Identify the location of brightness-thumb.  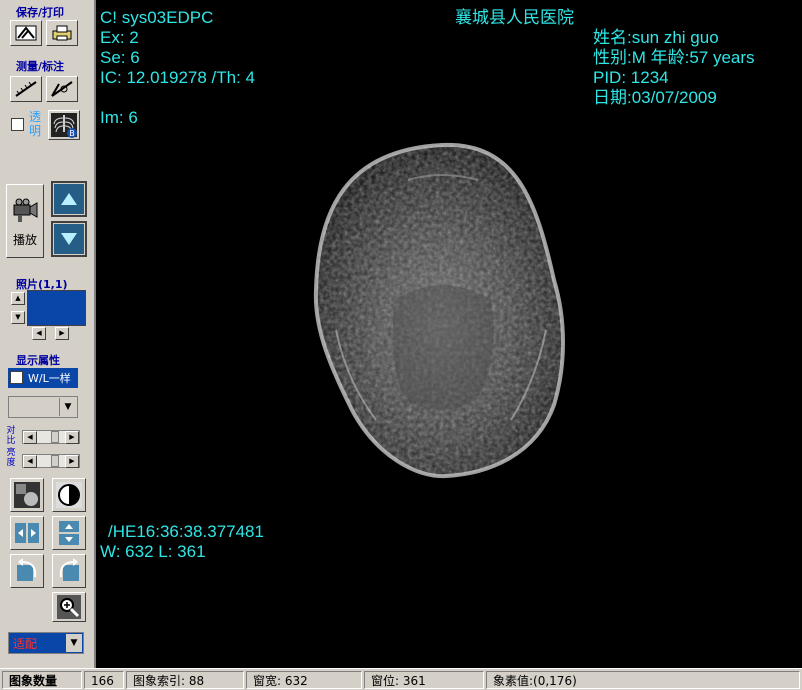
(55, 461).